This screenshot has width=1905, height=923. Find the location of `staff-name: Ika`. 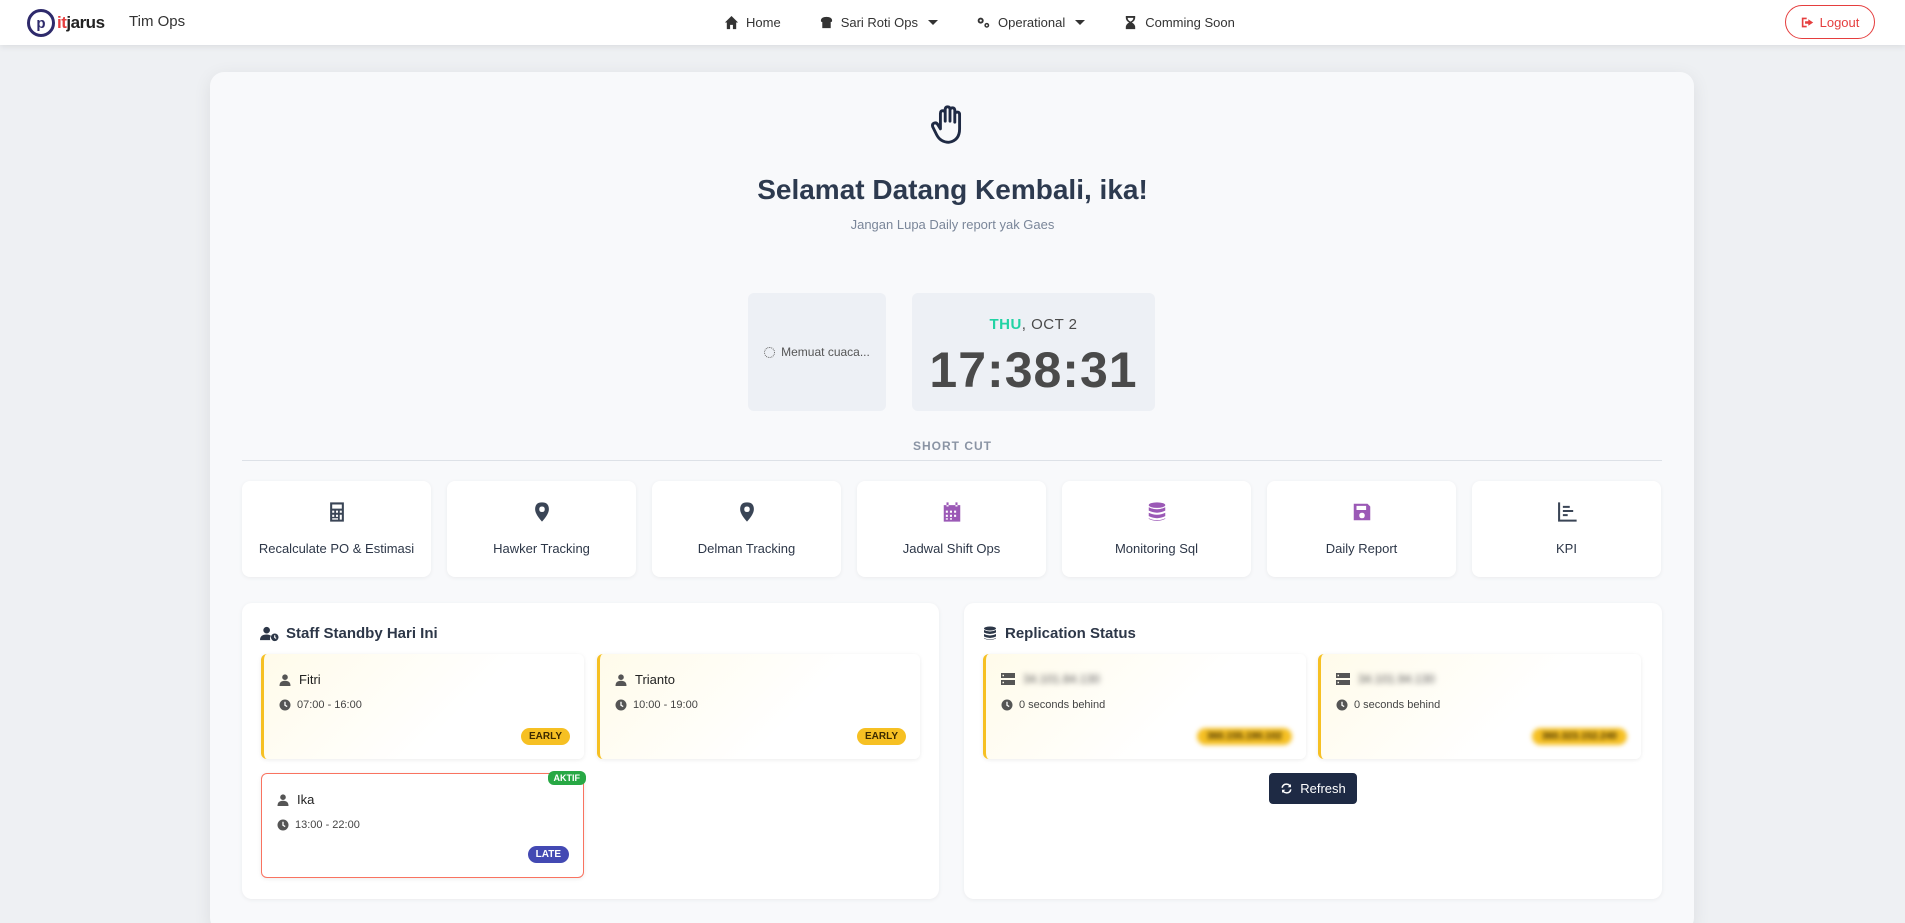

staff-name: Ika is located at coordinates (295, 799).